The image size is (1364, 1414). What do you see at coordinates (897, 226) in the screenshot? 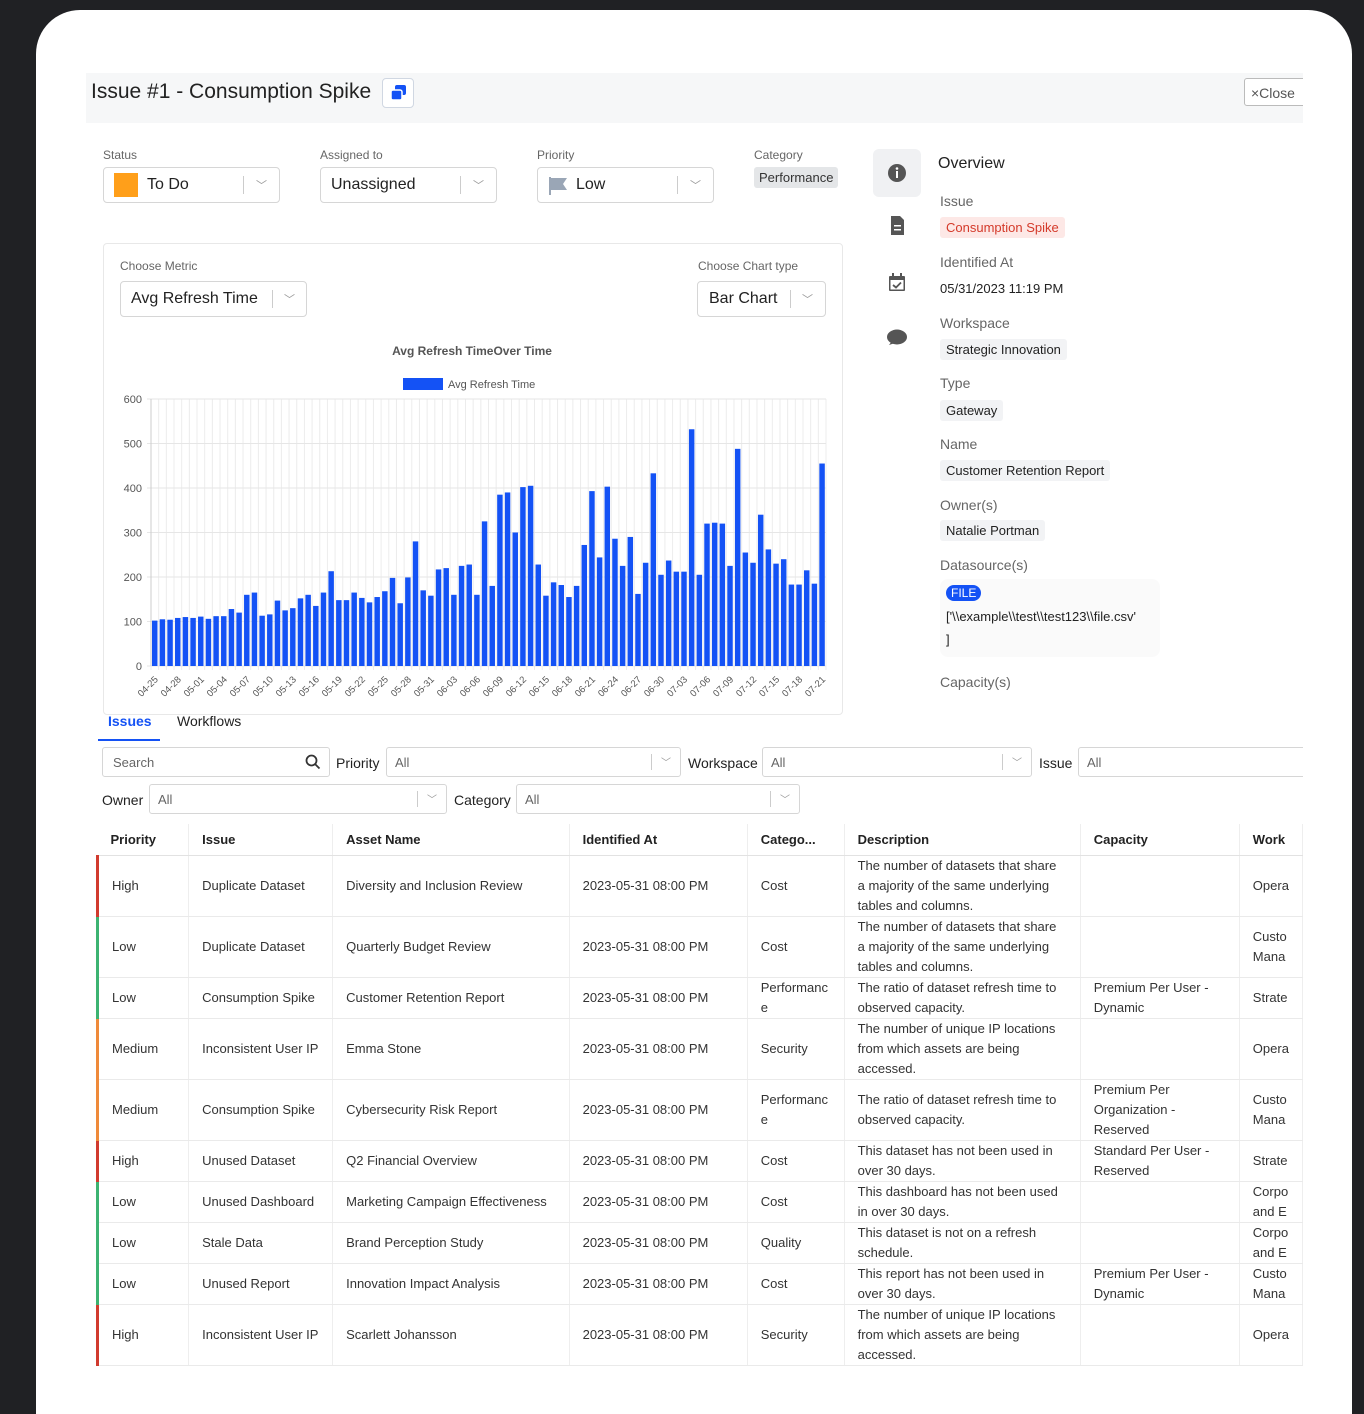
I see `document-tab` at bounding box center [897, 226].